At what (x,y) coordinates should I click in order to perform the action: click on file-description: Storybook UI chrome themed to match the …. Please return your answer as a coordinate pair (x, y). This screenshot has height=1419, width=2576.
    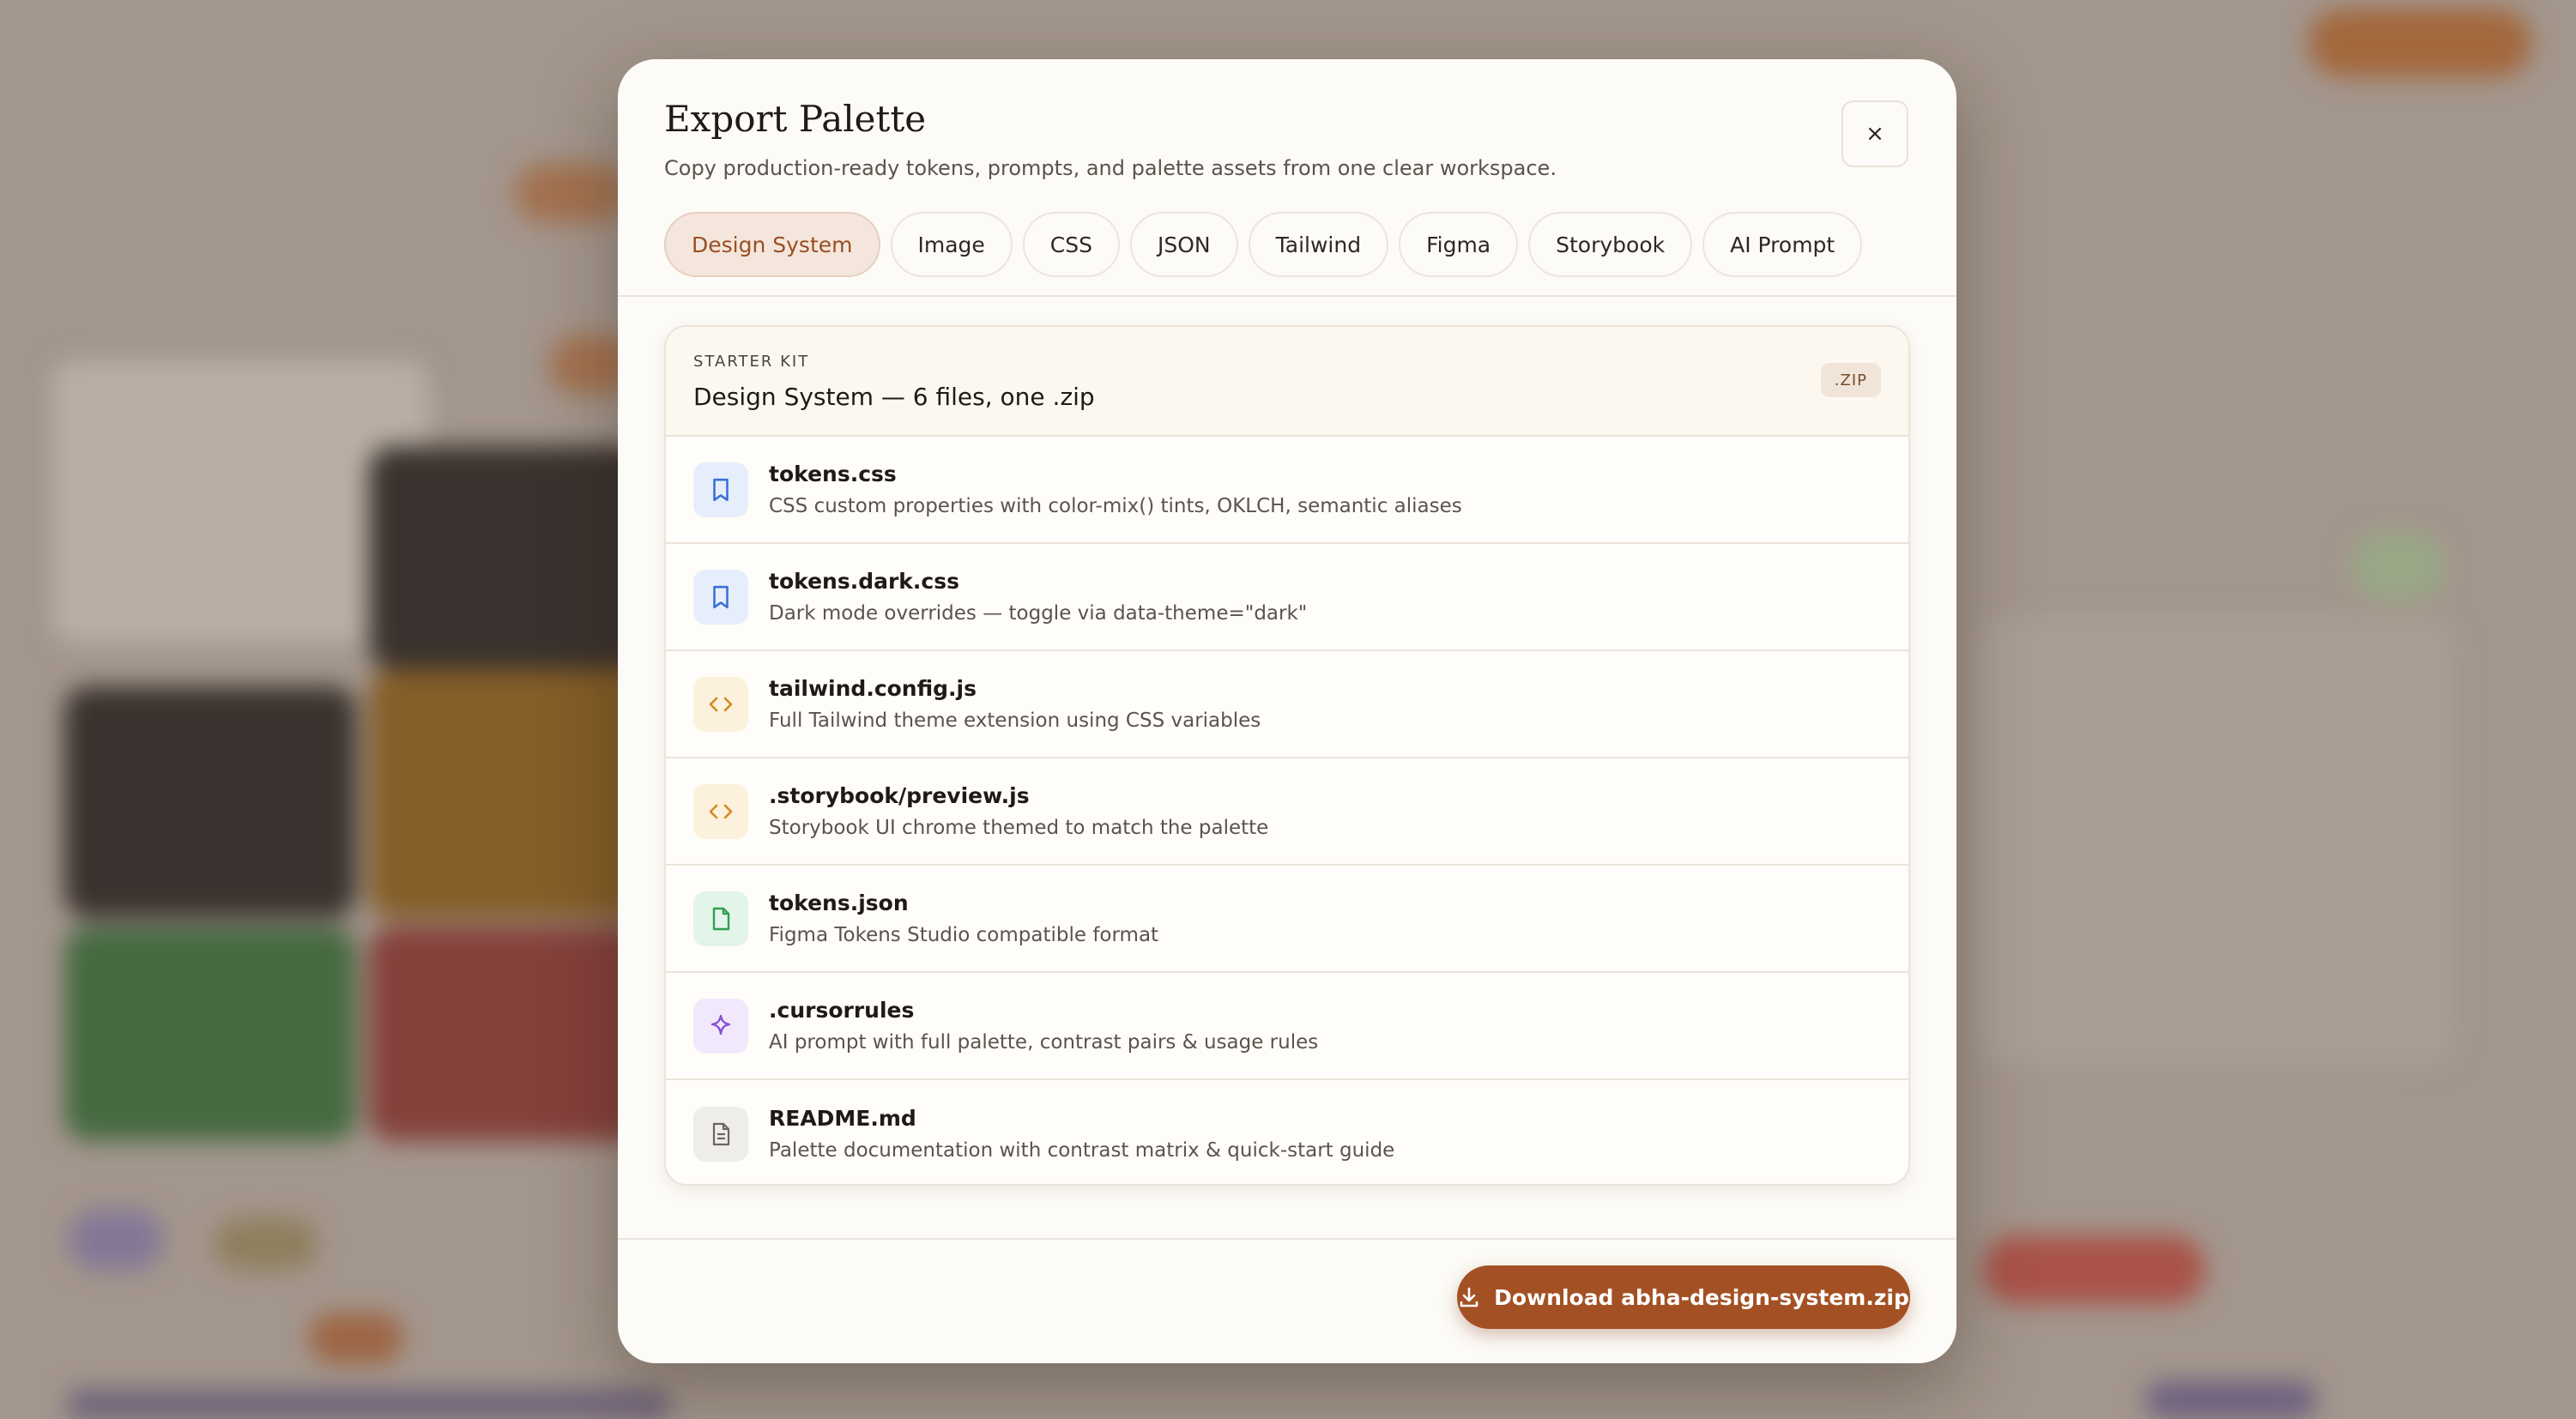
    Looking at the image, I should click on (1019, 828).